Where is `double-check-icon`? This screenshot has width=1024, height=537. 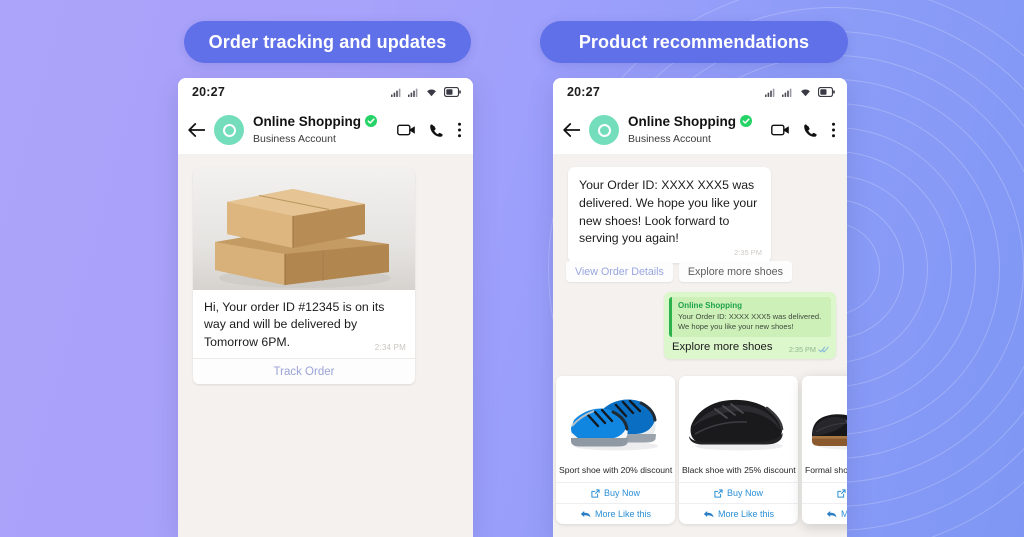 double-check-icon is located at coordinates (823, 349).